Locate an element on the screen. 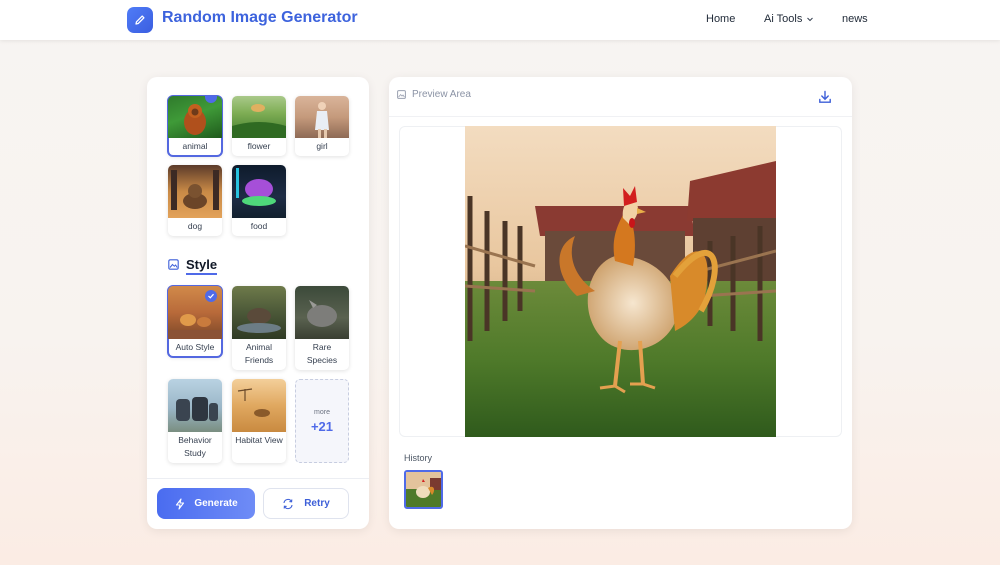 The width and height of the screenshot is (1000, 565). auto-style-thumbnail is located at coordinates (195, 312).